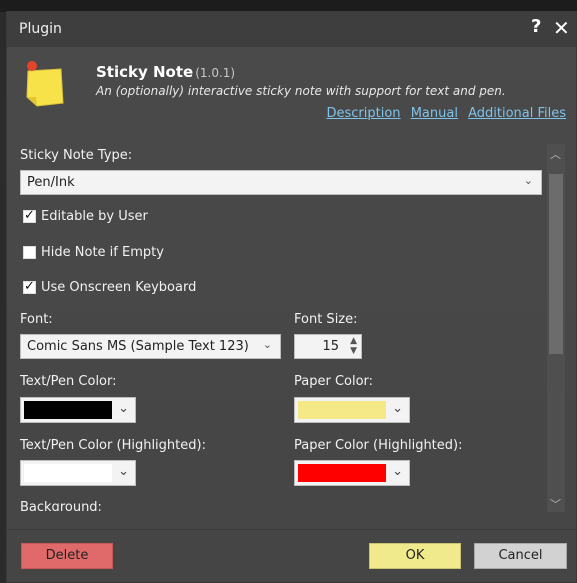 The width and height of the screenshot is (577, 583). I want to click on link-description: Description, so click(364, 113).